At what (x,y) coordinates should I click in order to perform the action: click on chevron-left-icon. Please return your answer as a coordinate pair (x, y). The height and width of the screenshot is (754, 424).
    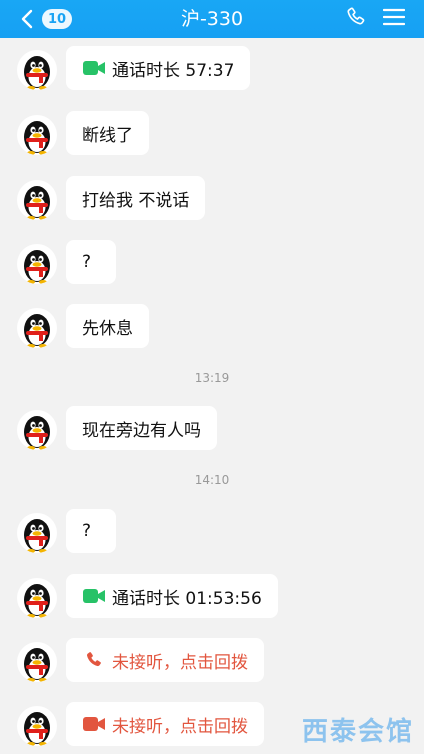
    Looking at the image, I should click on (27, 19).